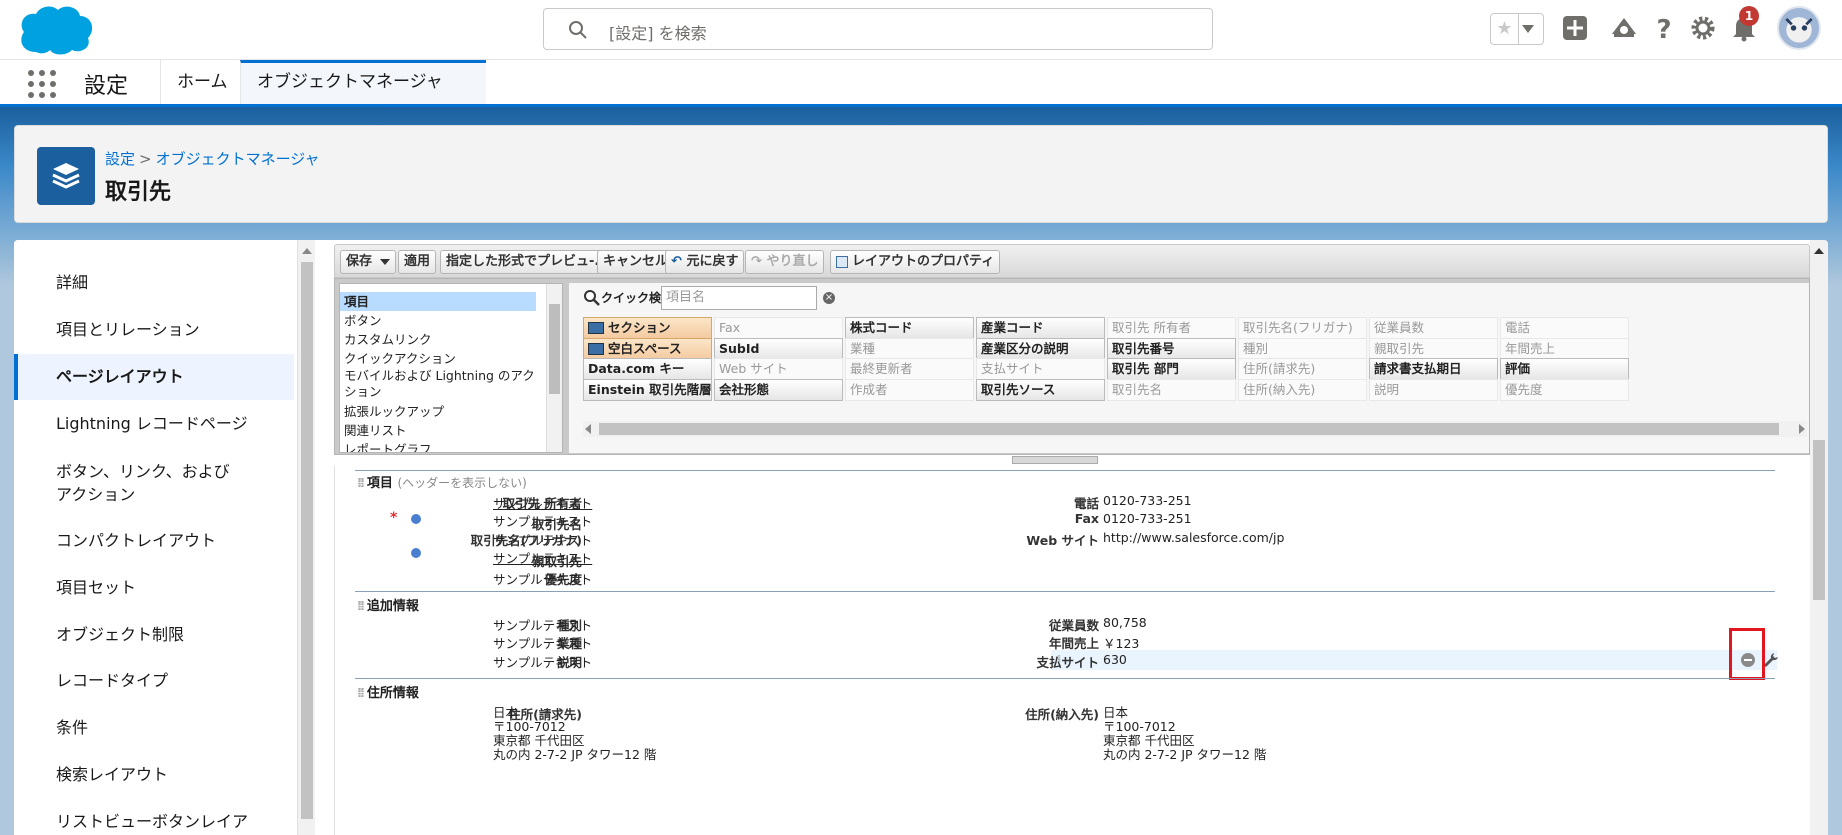 The height and width of the screenshot is (835, 1842). What do you see at coordinates (451, 430) in the screenshot?
I see `category-related-lists: 関連リスト` at bounding box center [451, 430].